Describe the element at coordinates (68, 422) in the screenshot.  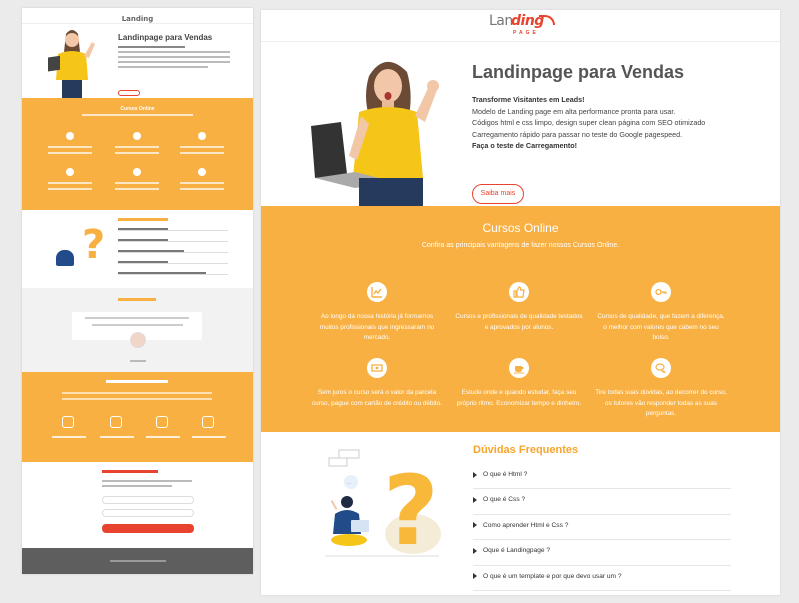
I see `thumb-chat-icon` at that location.